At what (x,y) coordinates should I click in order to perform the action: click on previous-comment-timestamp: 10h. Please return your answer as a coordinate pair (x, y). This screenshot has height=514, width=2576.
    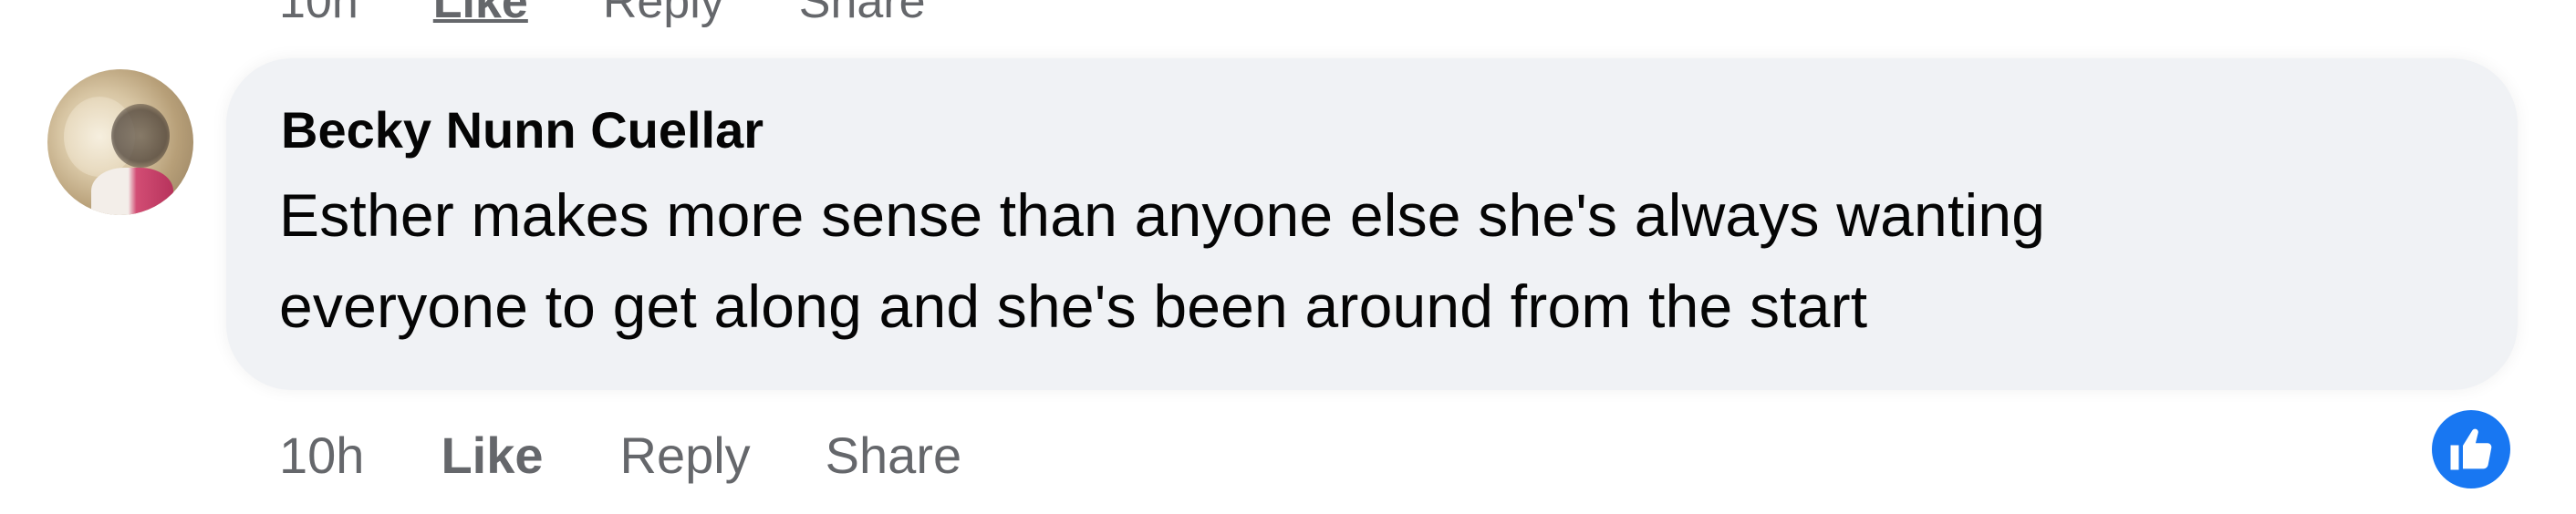
    Looking at the image, I should click on (318, 14).